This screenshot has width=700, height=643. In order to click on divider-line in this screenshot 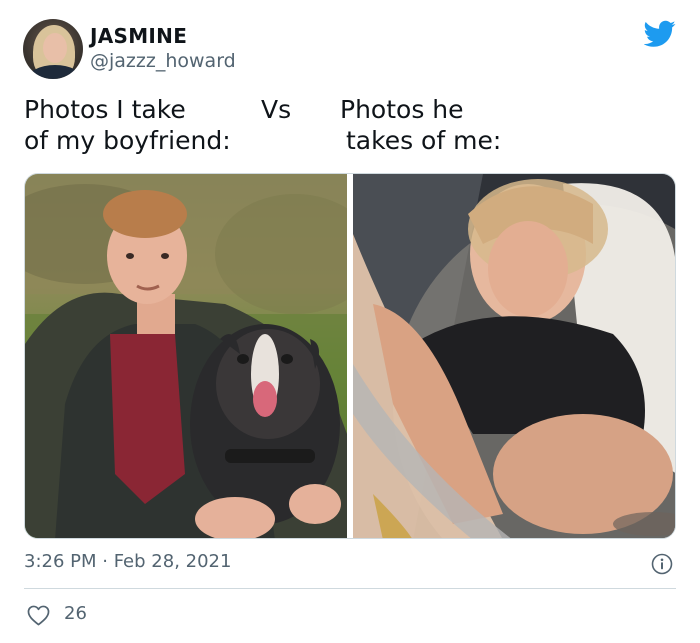, I will do `click(350, 588)`.